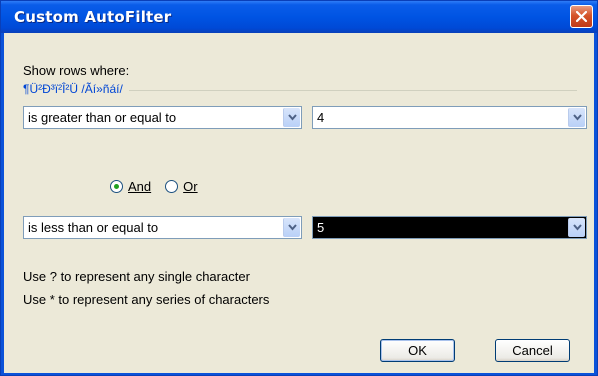  I want to click on value-combo-1-text: 4, so click(321, 117).